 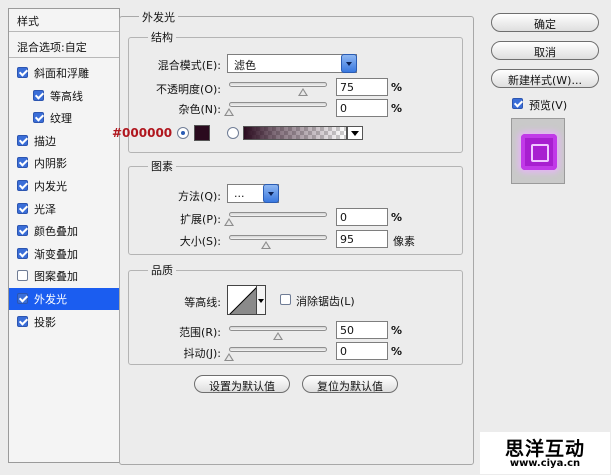 I want to click on preview-checkbox, so click(x=517, y=103).